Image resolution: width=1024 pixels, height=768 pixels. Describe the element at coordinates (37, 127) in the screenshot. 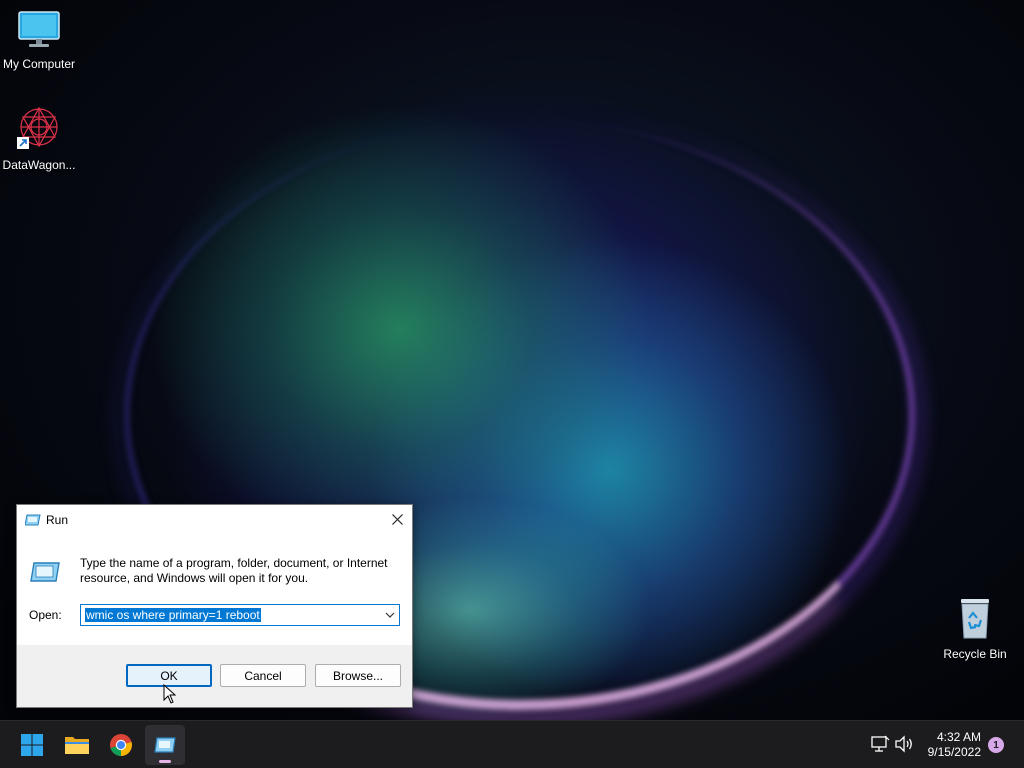

I see `datawagon-app-icon` at that location.